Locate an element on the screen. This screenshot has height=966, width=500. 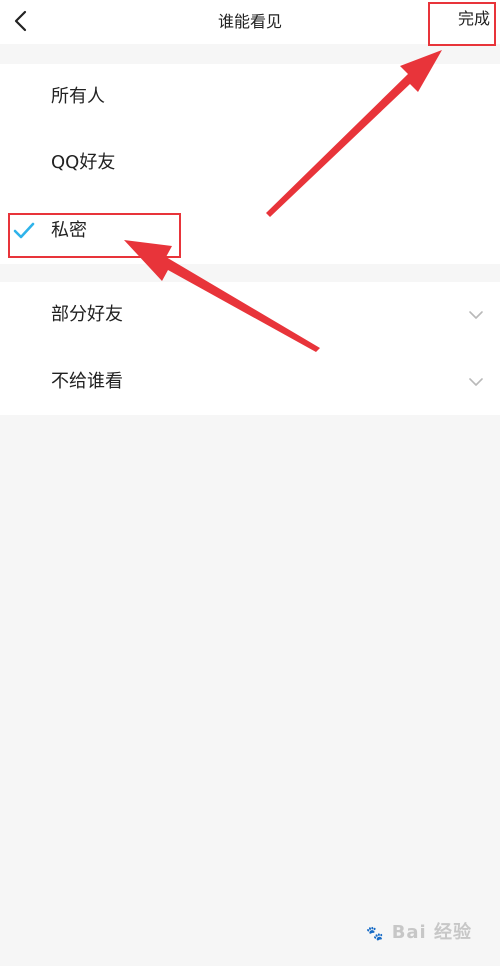
watermark: 🐾 Bai 经验 is located at coordinates (419, 931).